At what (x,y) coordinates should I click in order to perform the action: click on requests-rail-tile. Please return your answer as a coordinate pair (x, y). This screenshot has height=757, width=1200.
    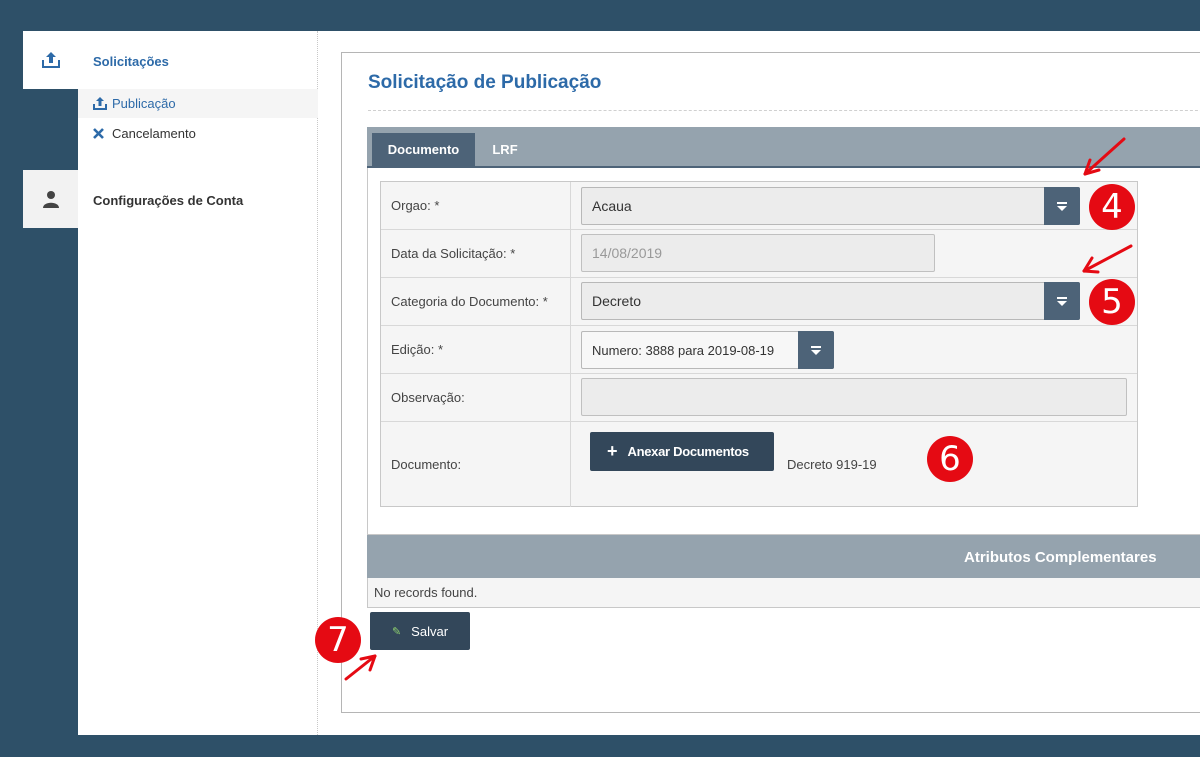
    Looking at the image, I should click on (51, 60).